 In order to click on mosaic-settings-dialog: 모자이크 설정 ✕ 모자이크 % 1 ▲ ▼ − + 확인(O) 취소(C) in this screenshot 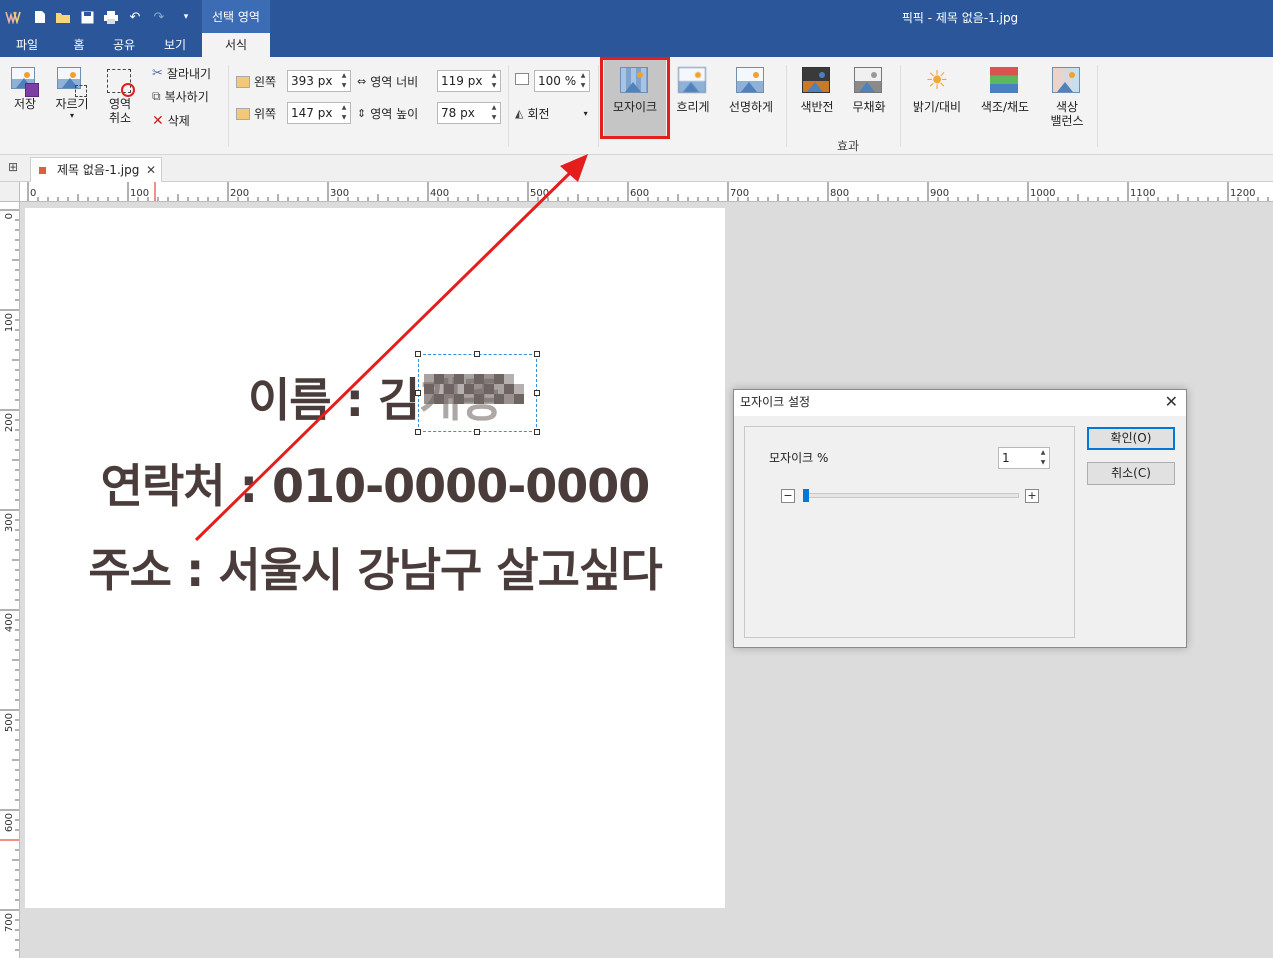, I will do `click(960, 518)`.